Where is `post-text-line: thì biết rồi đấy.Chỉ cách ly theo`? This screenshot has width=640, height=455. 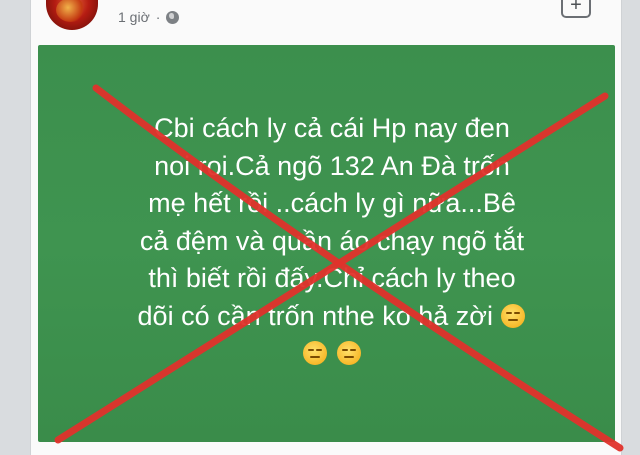
post-text-line: thì biết rồi đấy.Chỉ cách ly theo is located at coordinates (332, 278).